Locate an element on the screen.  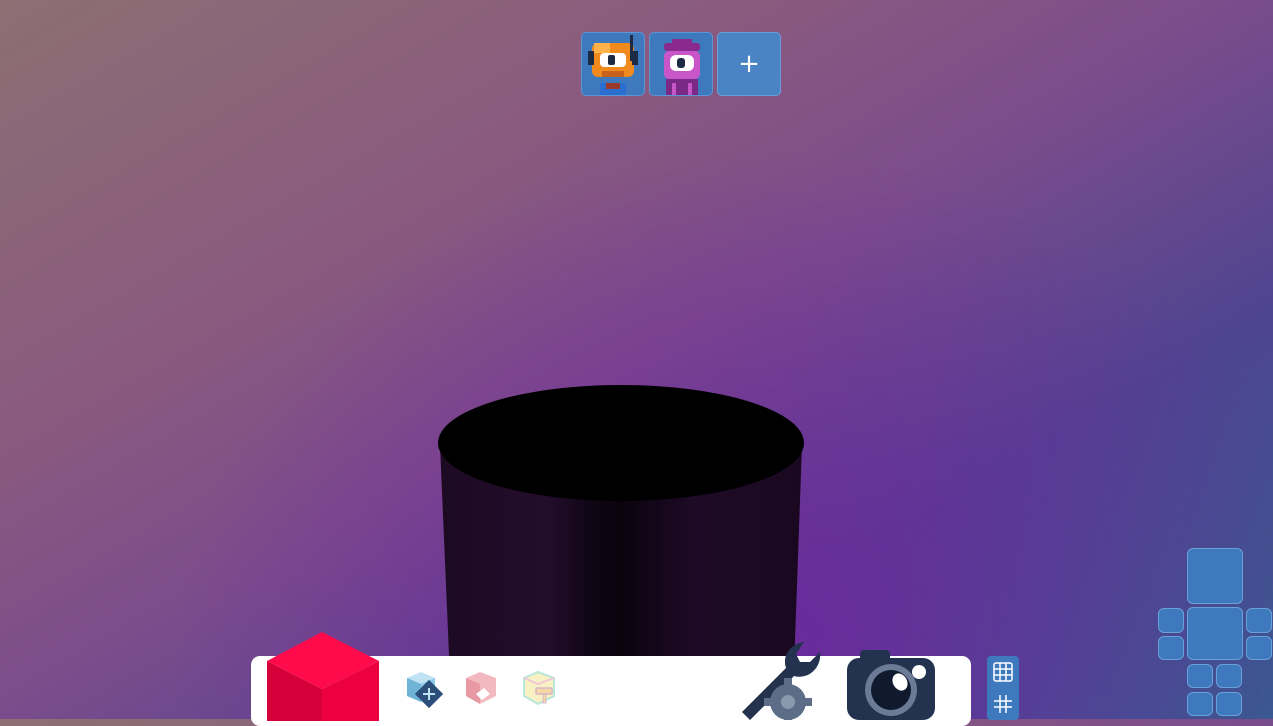
character-selector: + is located at coordinates (681, 64).